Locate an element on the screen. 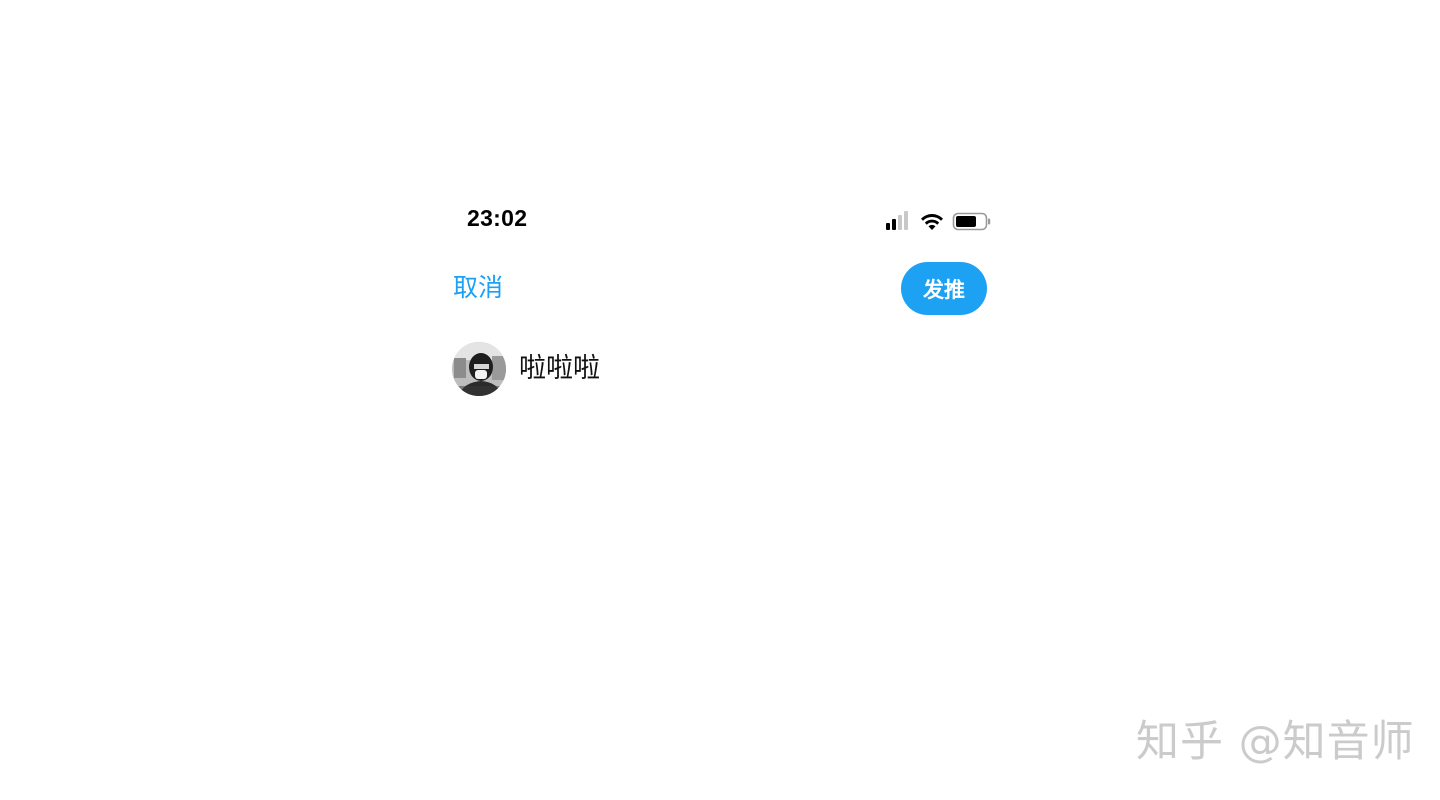 This screenshot has width=1440, height=800. status-bar-icons is located at coordinates (938, 222).